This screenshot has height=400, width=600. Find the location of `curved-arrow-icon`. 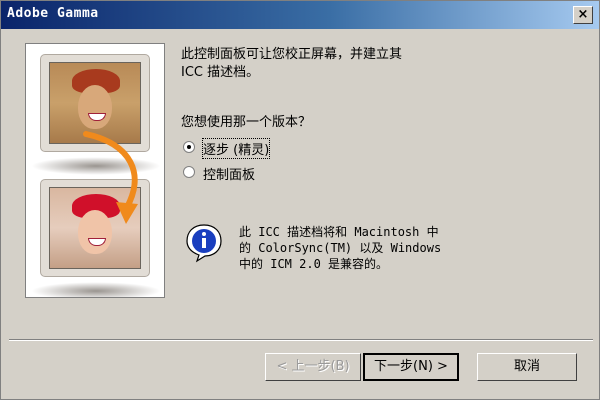

curved-arrow-icon is located at coordinates (110, 177).